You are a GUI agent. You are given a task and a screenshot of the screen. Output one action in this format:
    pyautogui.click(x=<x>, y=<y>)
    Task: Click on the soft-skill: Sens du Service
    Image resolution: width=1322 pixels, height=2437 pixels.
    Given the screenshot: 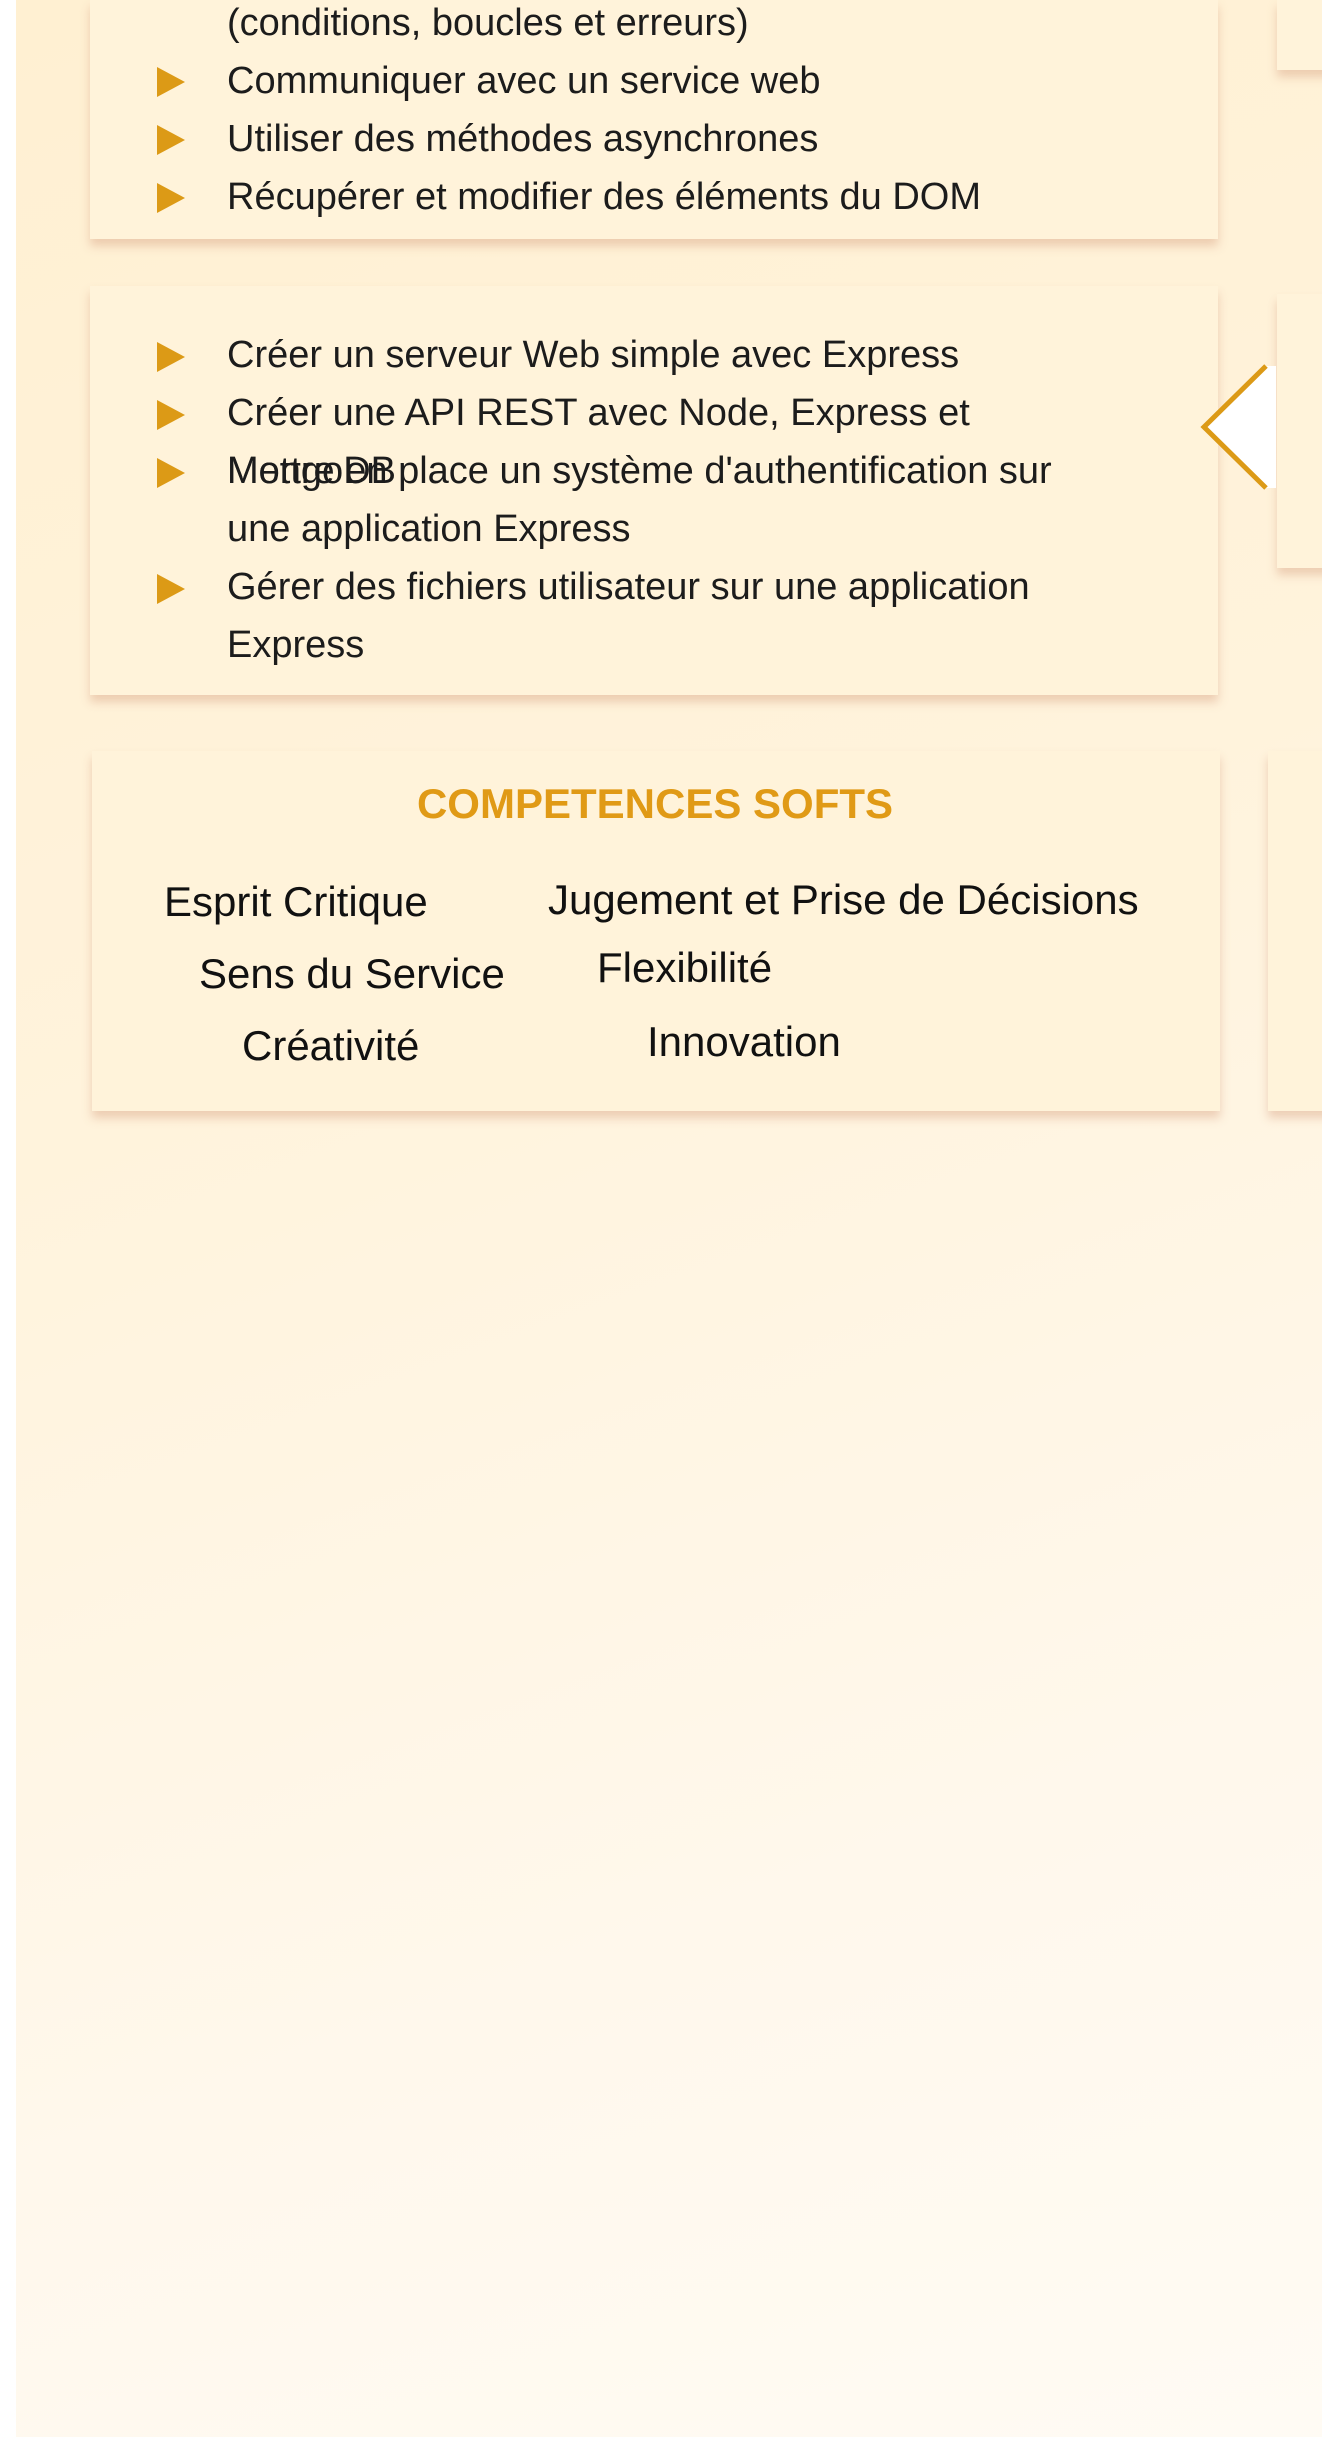 What is the action you would take?
    pyautogui.click(x=352, y=973)
    